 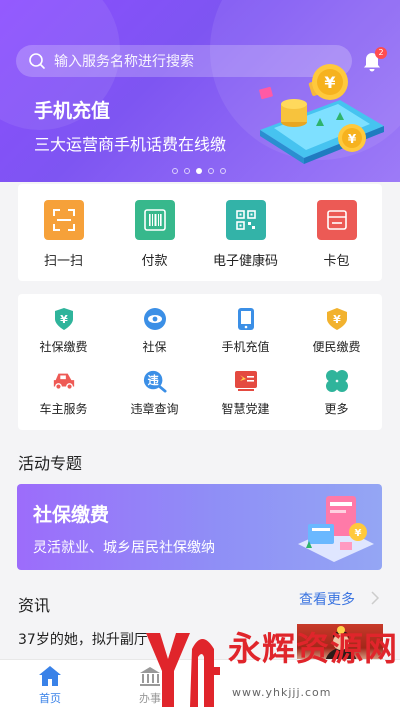 I want to click on tool-label: 卡包, so click(x=336, y=261).